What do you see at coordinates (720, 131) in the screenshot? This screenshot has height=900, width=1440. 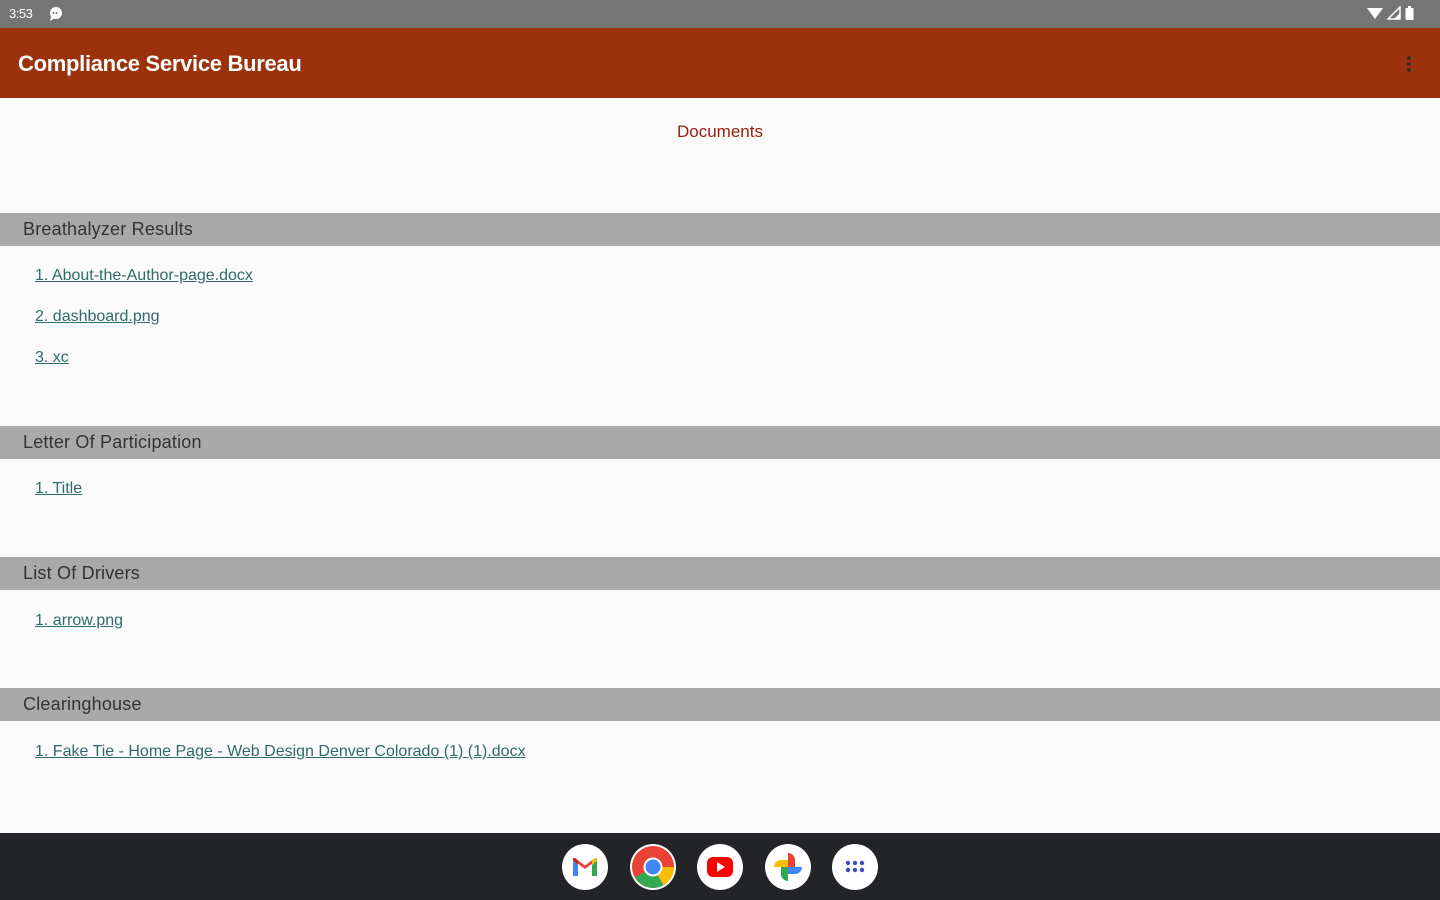 I see `page-heading: Documents` at bounding box center [720, 131].